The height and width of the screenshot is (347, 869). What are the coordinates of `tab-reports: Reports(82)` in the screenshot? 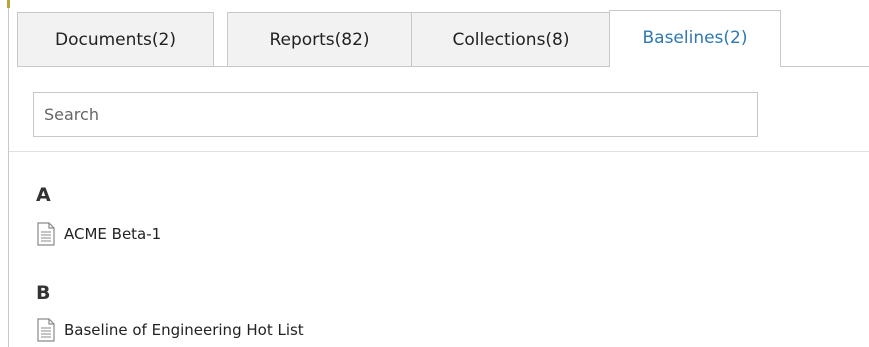 It's located at (319, 39).